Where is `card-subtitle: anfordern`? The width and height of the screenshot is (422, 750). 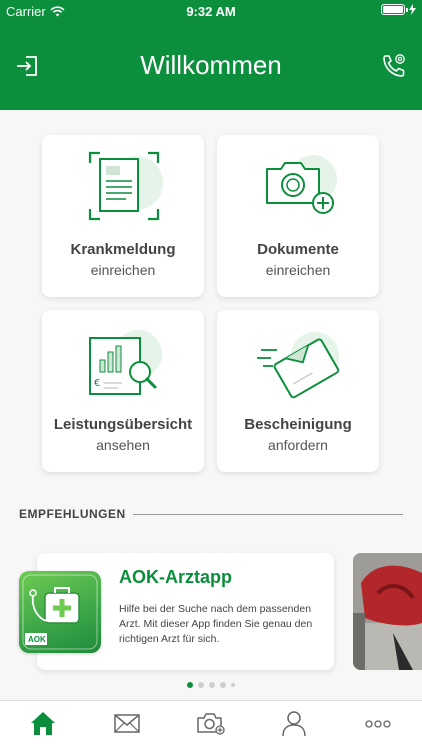
card-subtitle: anfordern is located at coordinates (298, 445).